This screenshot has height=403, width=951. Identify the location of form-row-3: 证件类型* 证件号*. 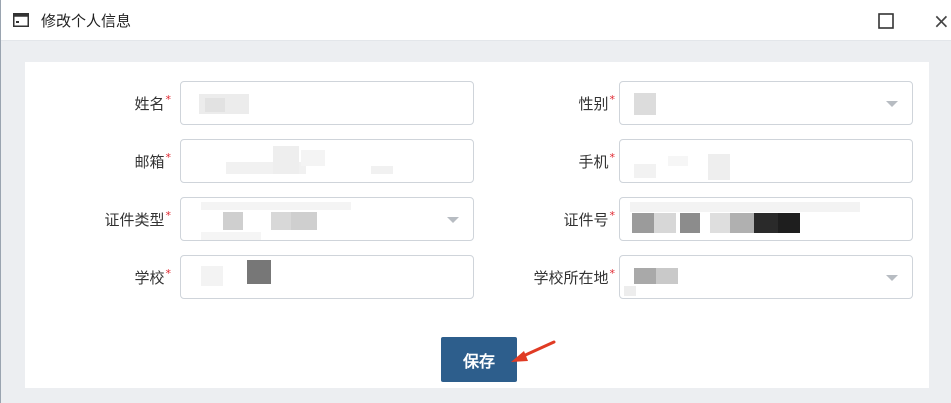
(477, 220).